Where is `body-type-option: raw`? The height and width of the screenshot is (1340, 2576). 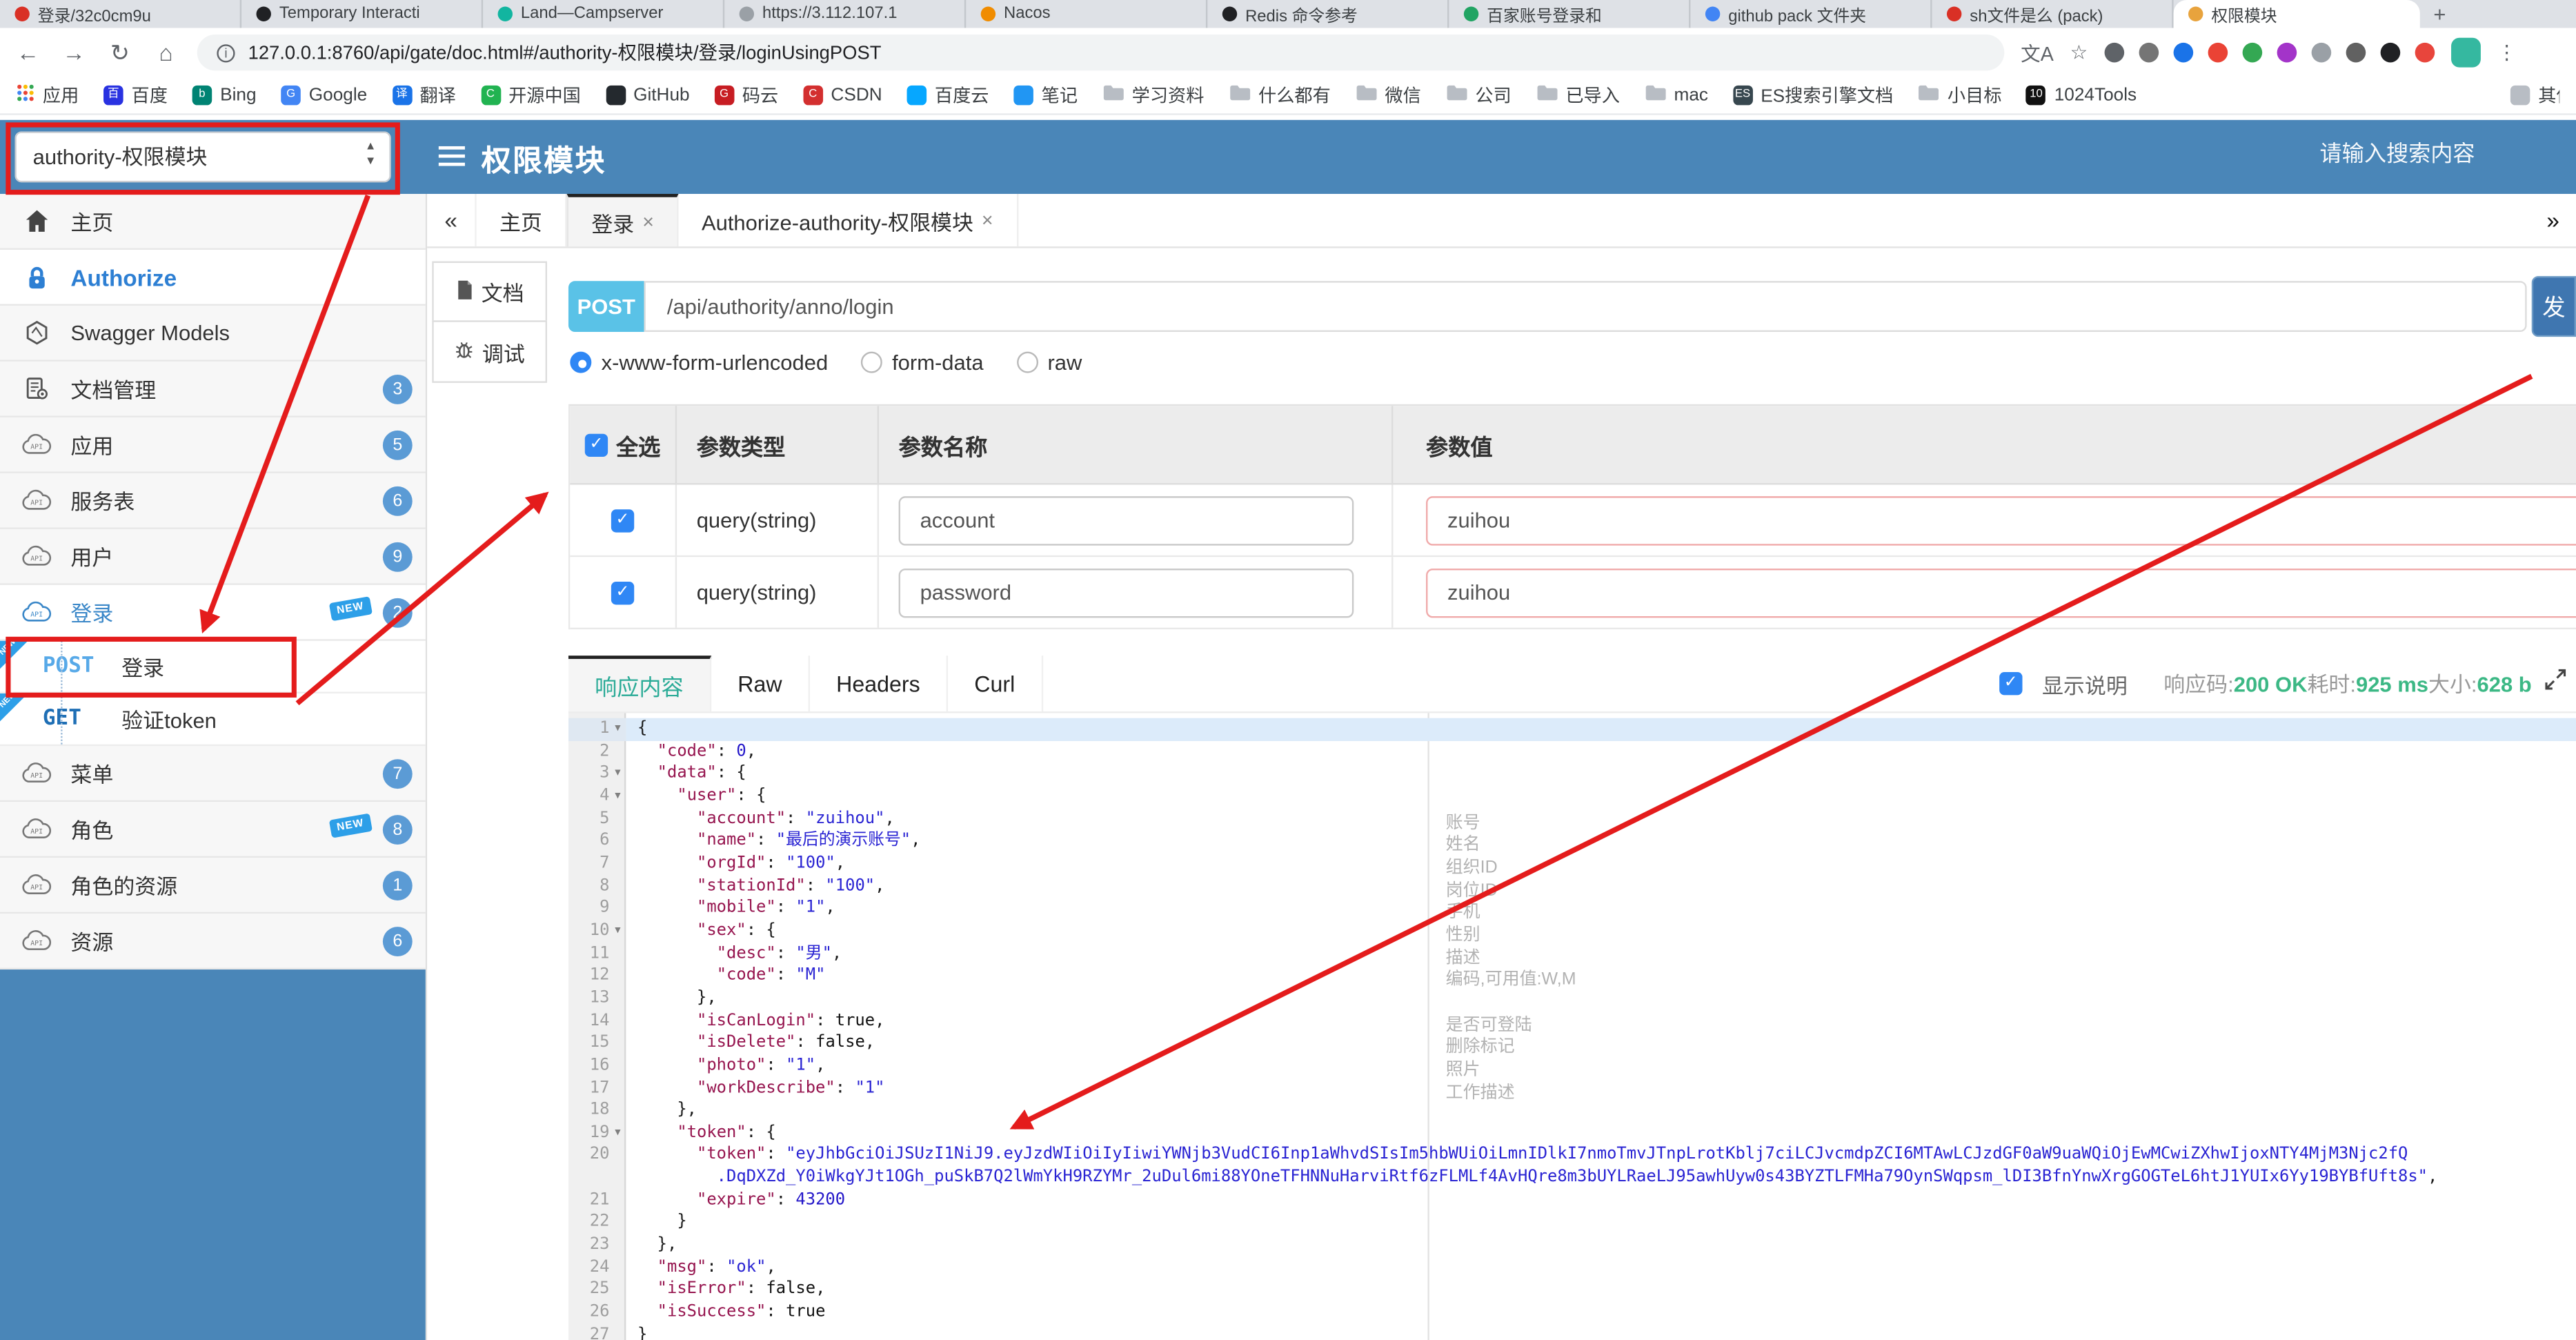
body-type-option: raw is located at coordinates (1049, 362).